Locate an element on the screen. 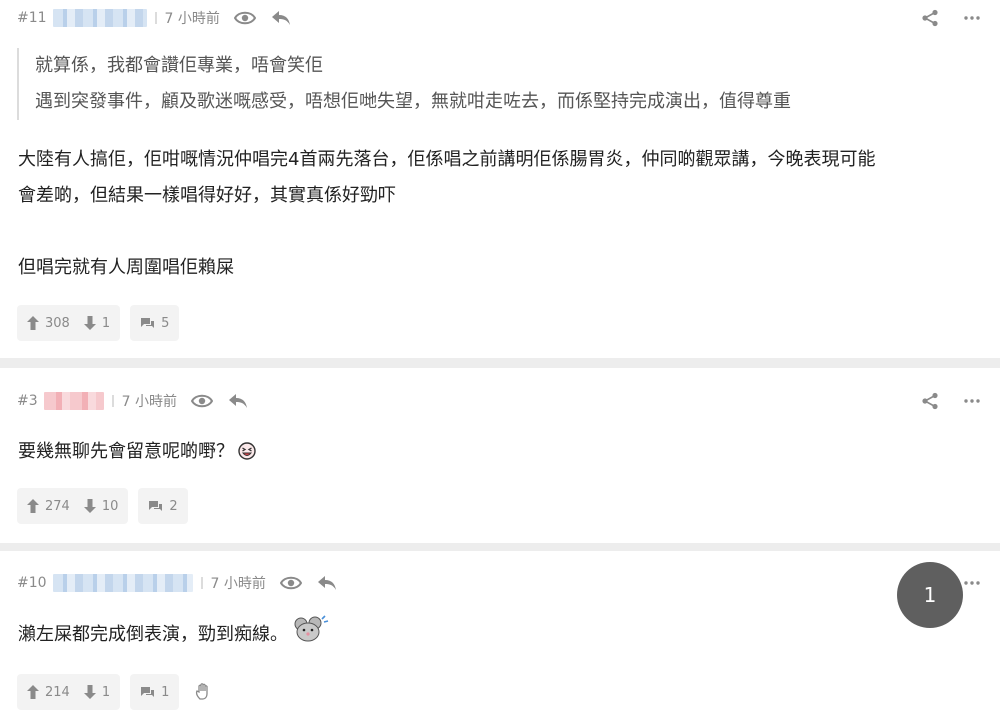  upvote-button: 274 is located at coordinates (48, 506).